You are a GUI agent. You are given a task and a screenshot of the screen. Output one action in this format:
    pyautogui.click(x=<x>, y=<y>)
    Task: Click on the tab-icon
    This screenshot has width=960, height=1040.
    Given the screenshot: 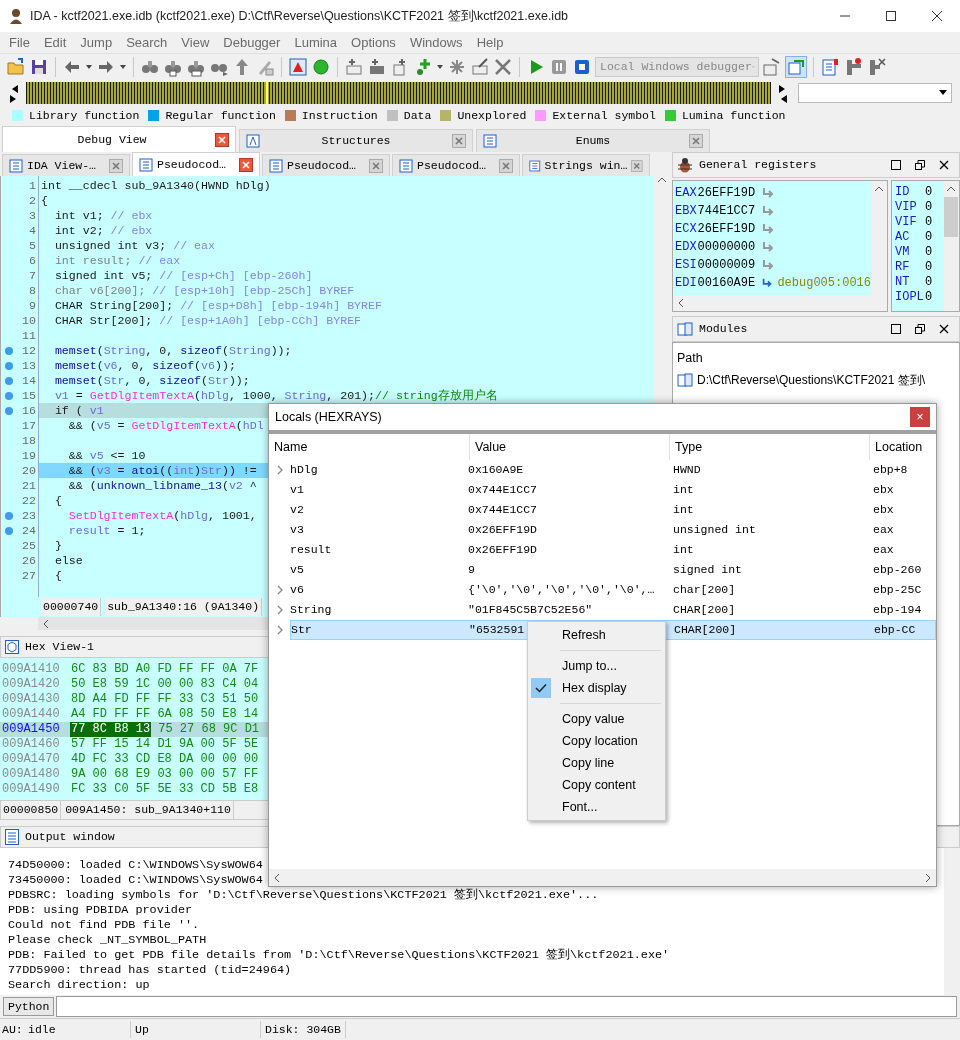 What is the action you would take?
    pyautogui.click(x=253, y=141)
    